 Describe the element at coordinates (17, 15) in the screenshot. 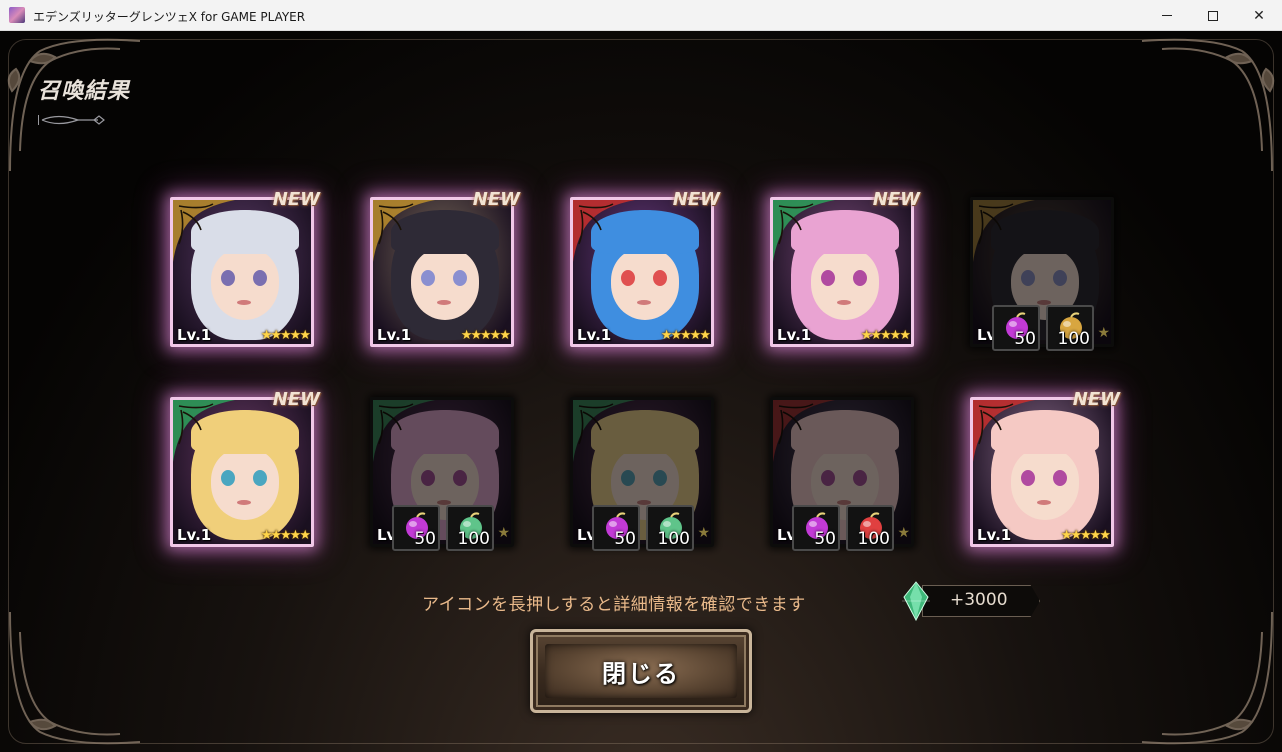

I see `app-icon` at that location.